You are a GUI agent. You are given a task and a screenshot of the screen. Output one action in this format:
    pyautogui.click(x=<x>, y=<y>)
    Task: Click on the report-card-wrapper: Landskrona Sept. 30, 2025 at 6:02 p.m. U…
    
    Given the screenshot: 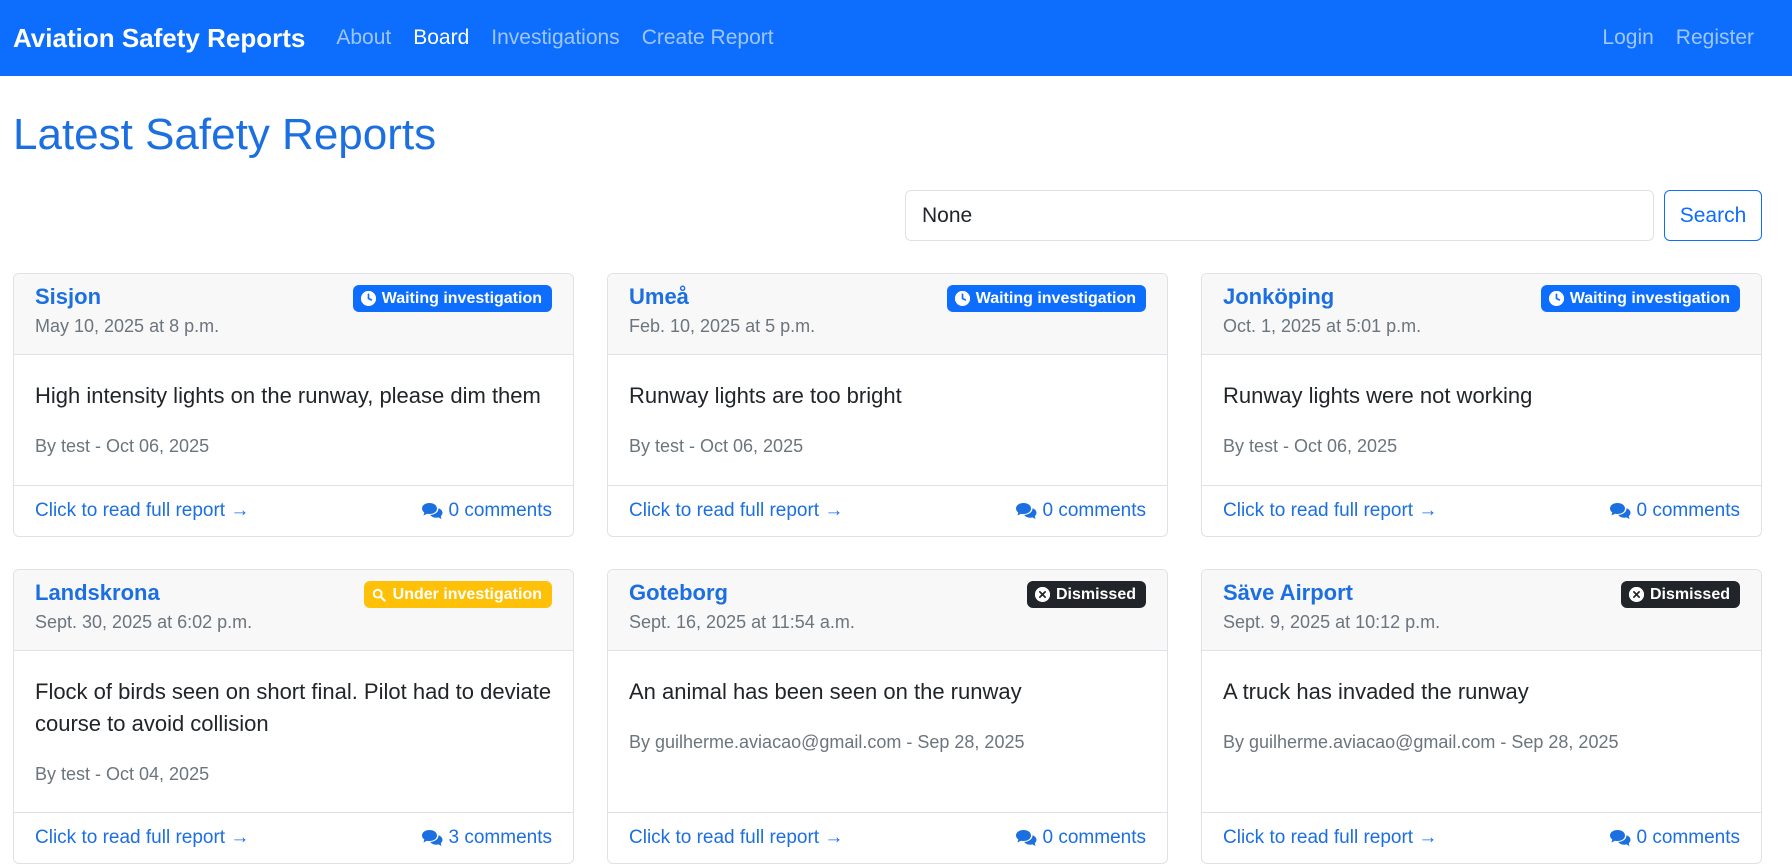 What is the action you would take?
    pyautogui.click(x=293, y=716)
    